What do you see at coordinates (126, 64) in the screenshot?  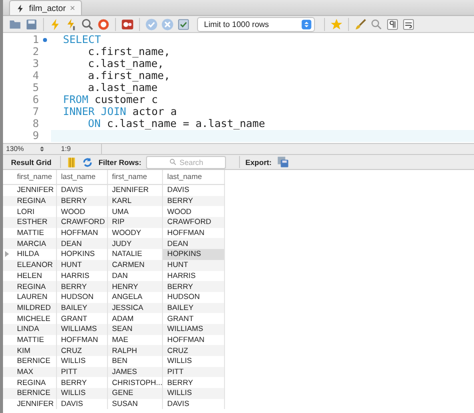 I see `code-line: c.last_name,` at bounding box center [126, 64].